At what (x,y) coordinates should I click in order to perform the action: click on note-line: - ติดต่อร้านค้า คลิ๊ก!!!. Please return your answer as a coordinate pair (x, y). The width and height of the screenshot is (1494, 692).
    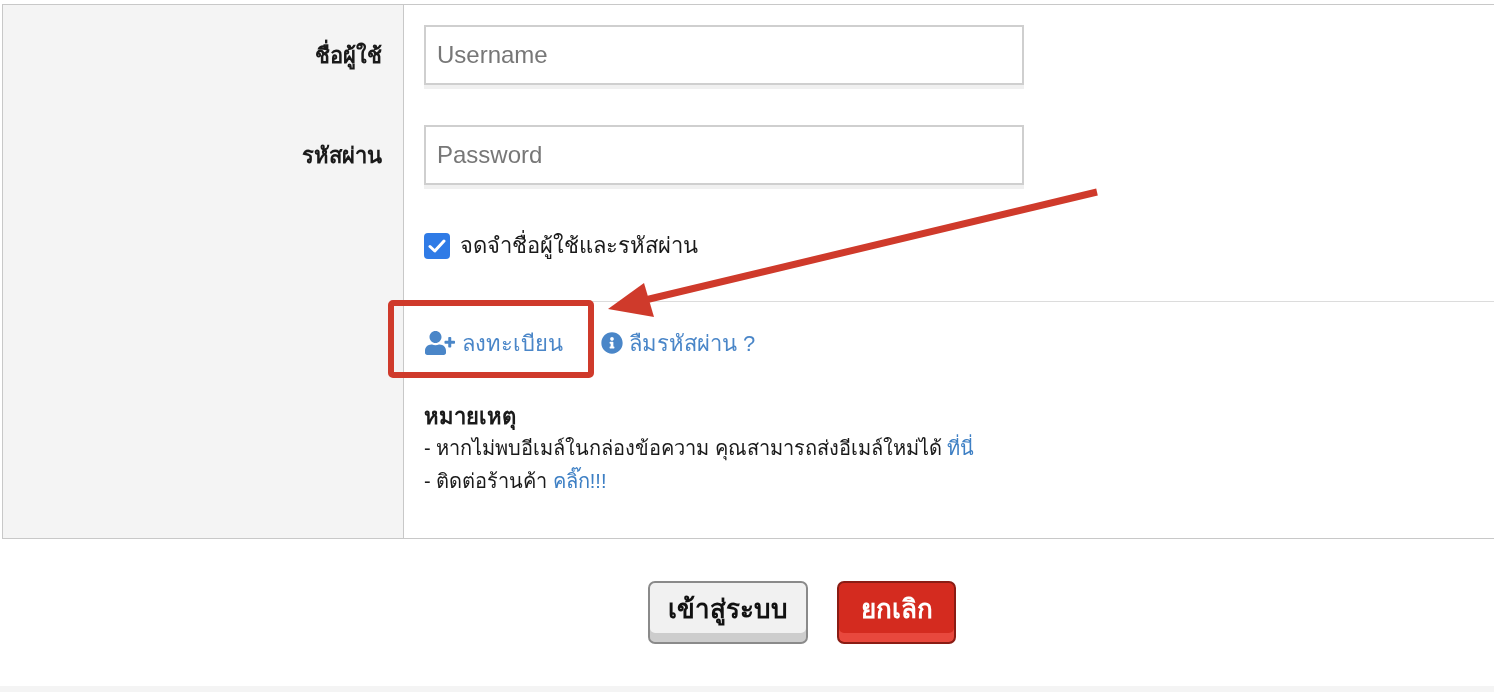
    Looking at the image, I should click on (959, 481).